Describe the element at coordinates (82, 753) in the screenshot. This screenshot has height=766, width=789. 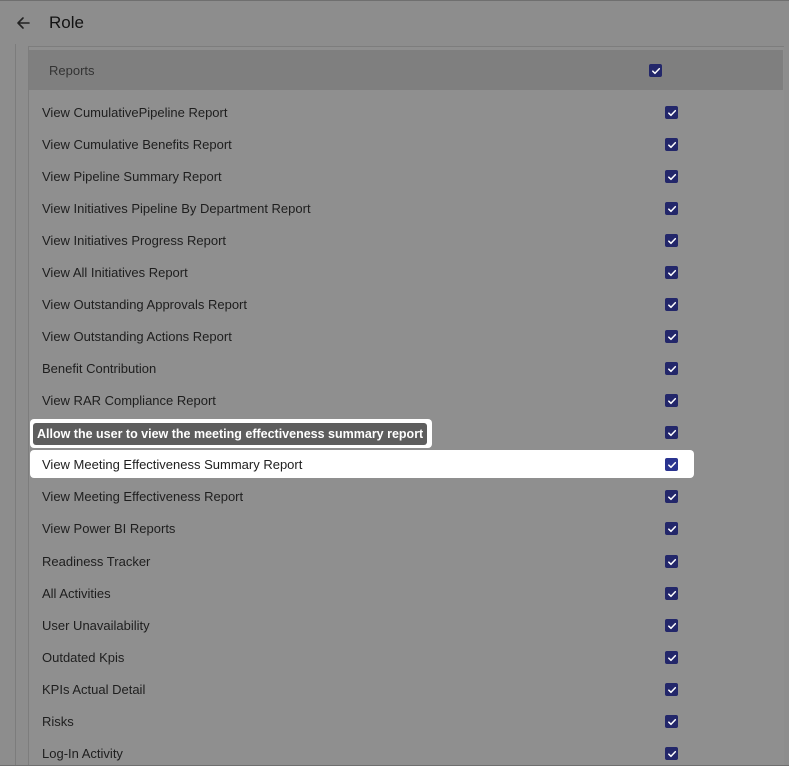
I see `permission-label: Log-In Activity` at that location.